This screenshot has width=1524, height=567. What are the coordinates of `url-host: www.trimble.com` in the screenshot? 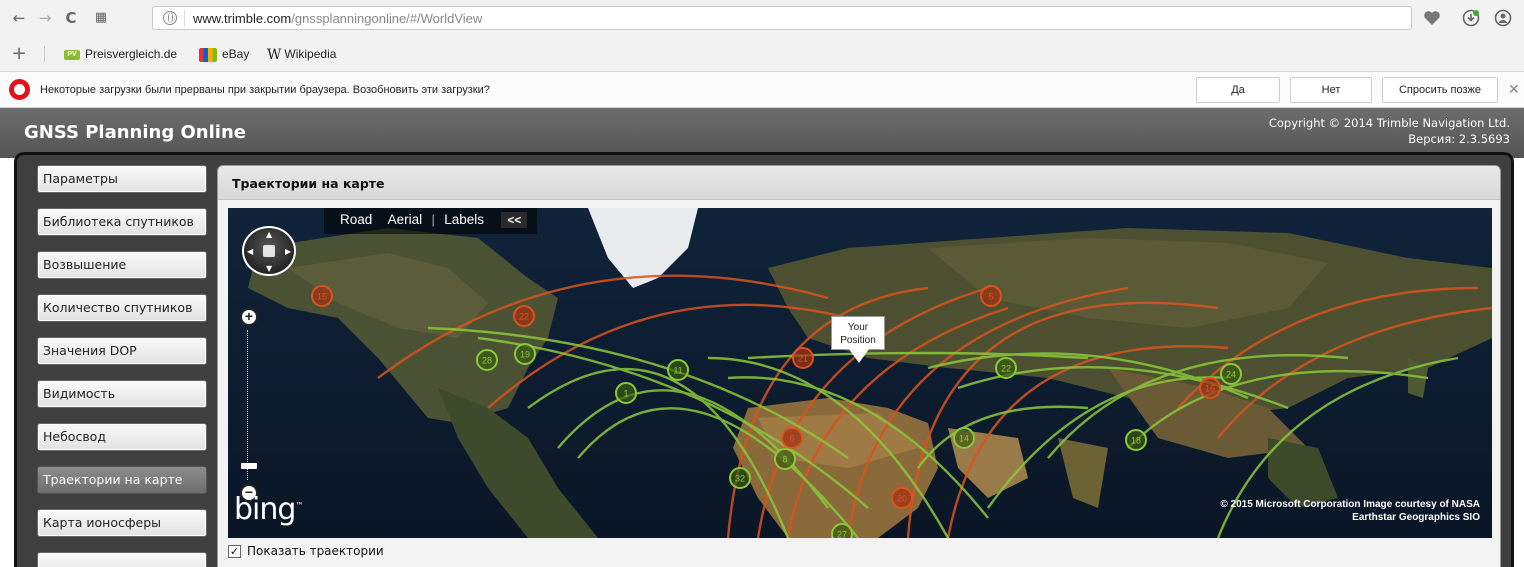 It's located at (242, 18).